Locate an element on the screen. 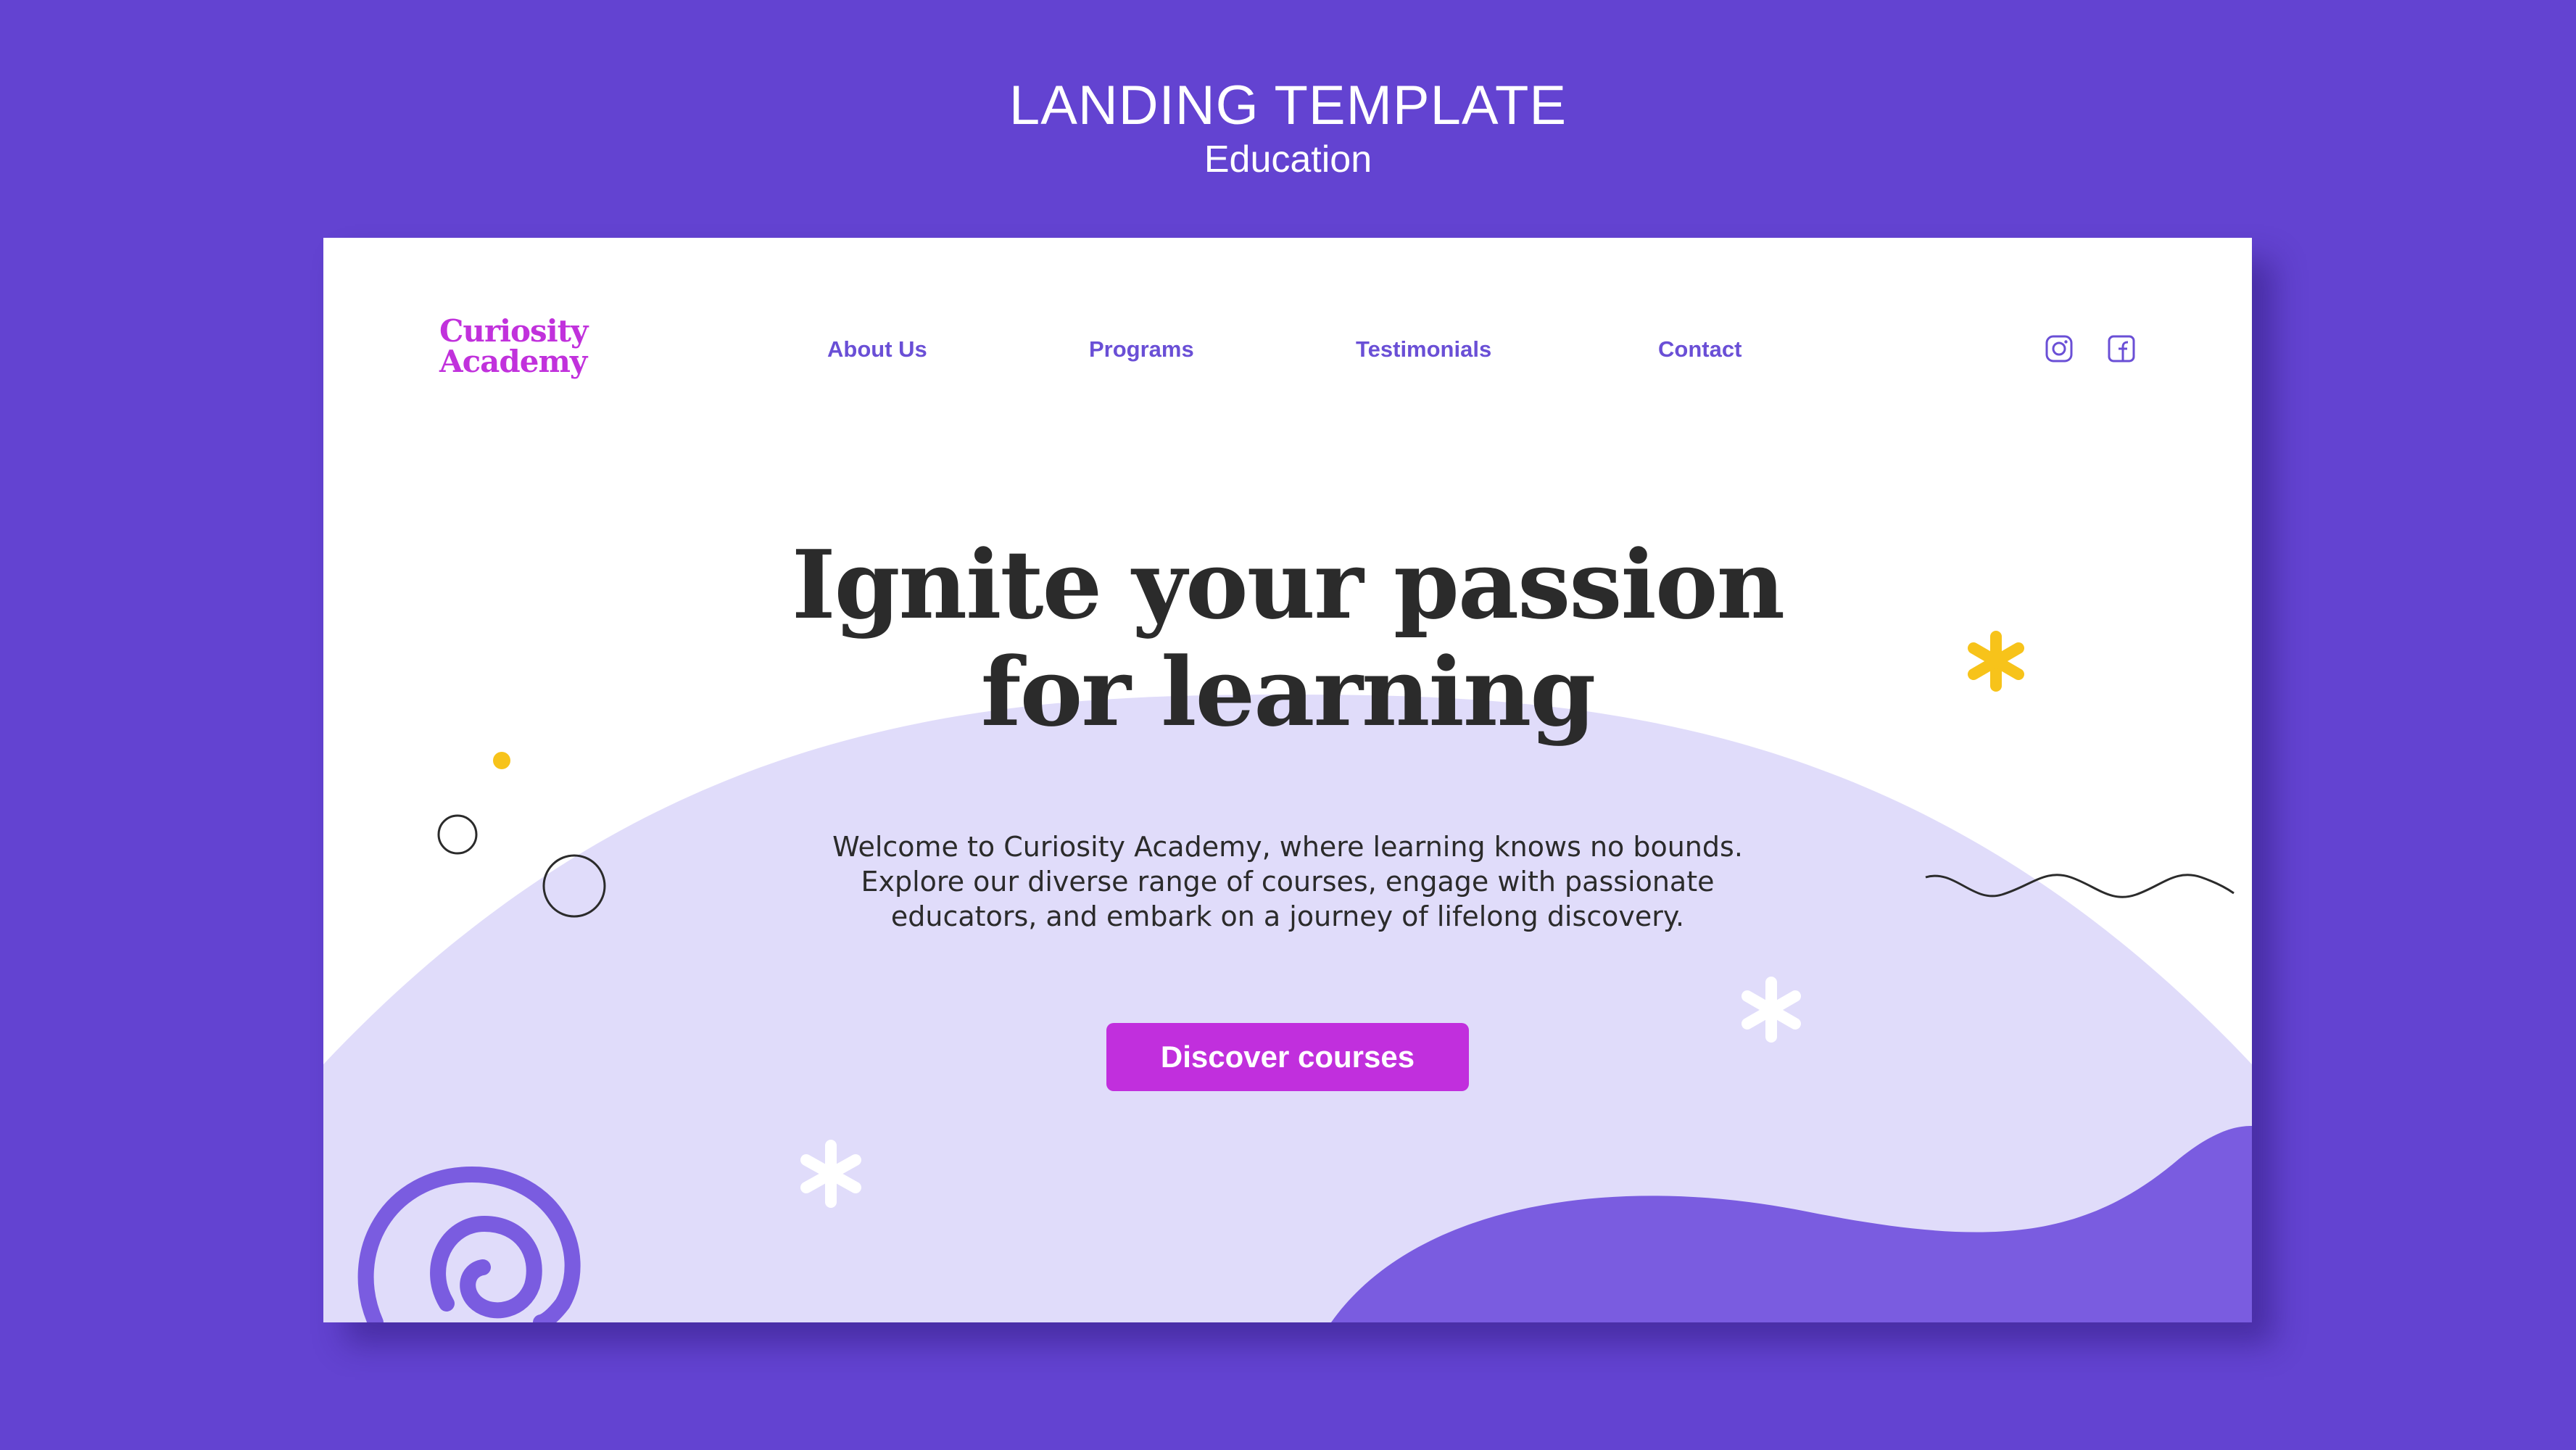  brand-logo: Curiosity Academy is located at coordinates (514, 346).